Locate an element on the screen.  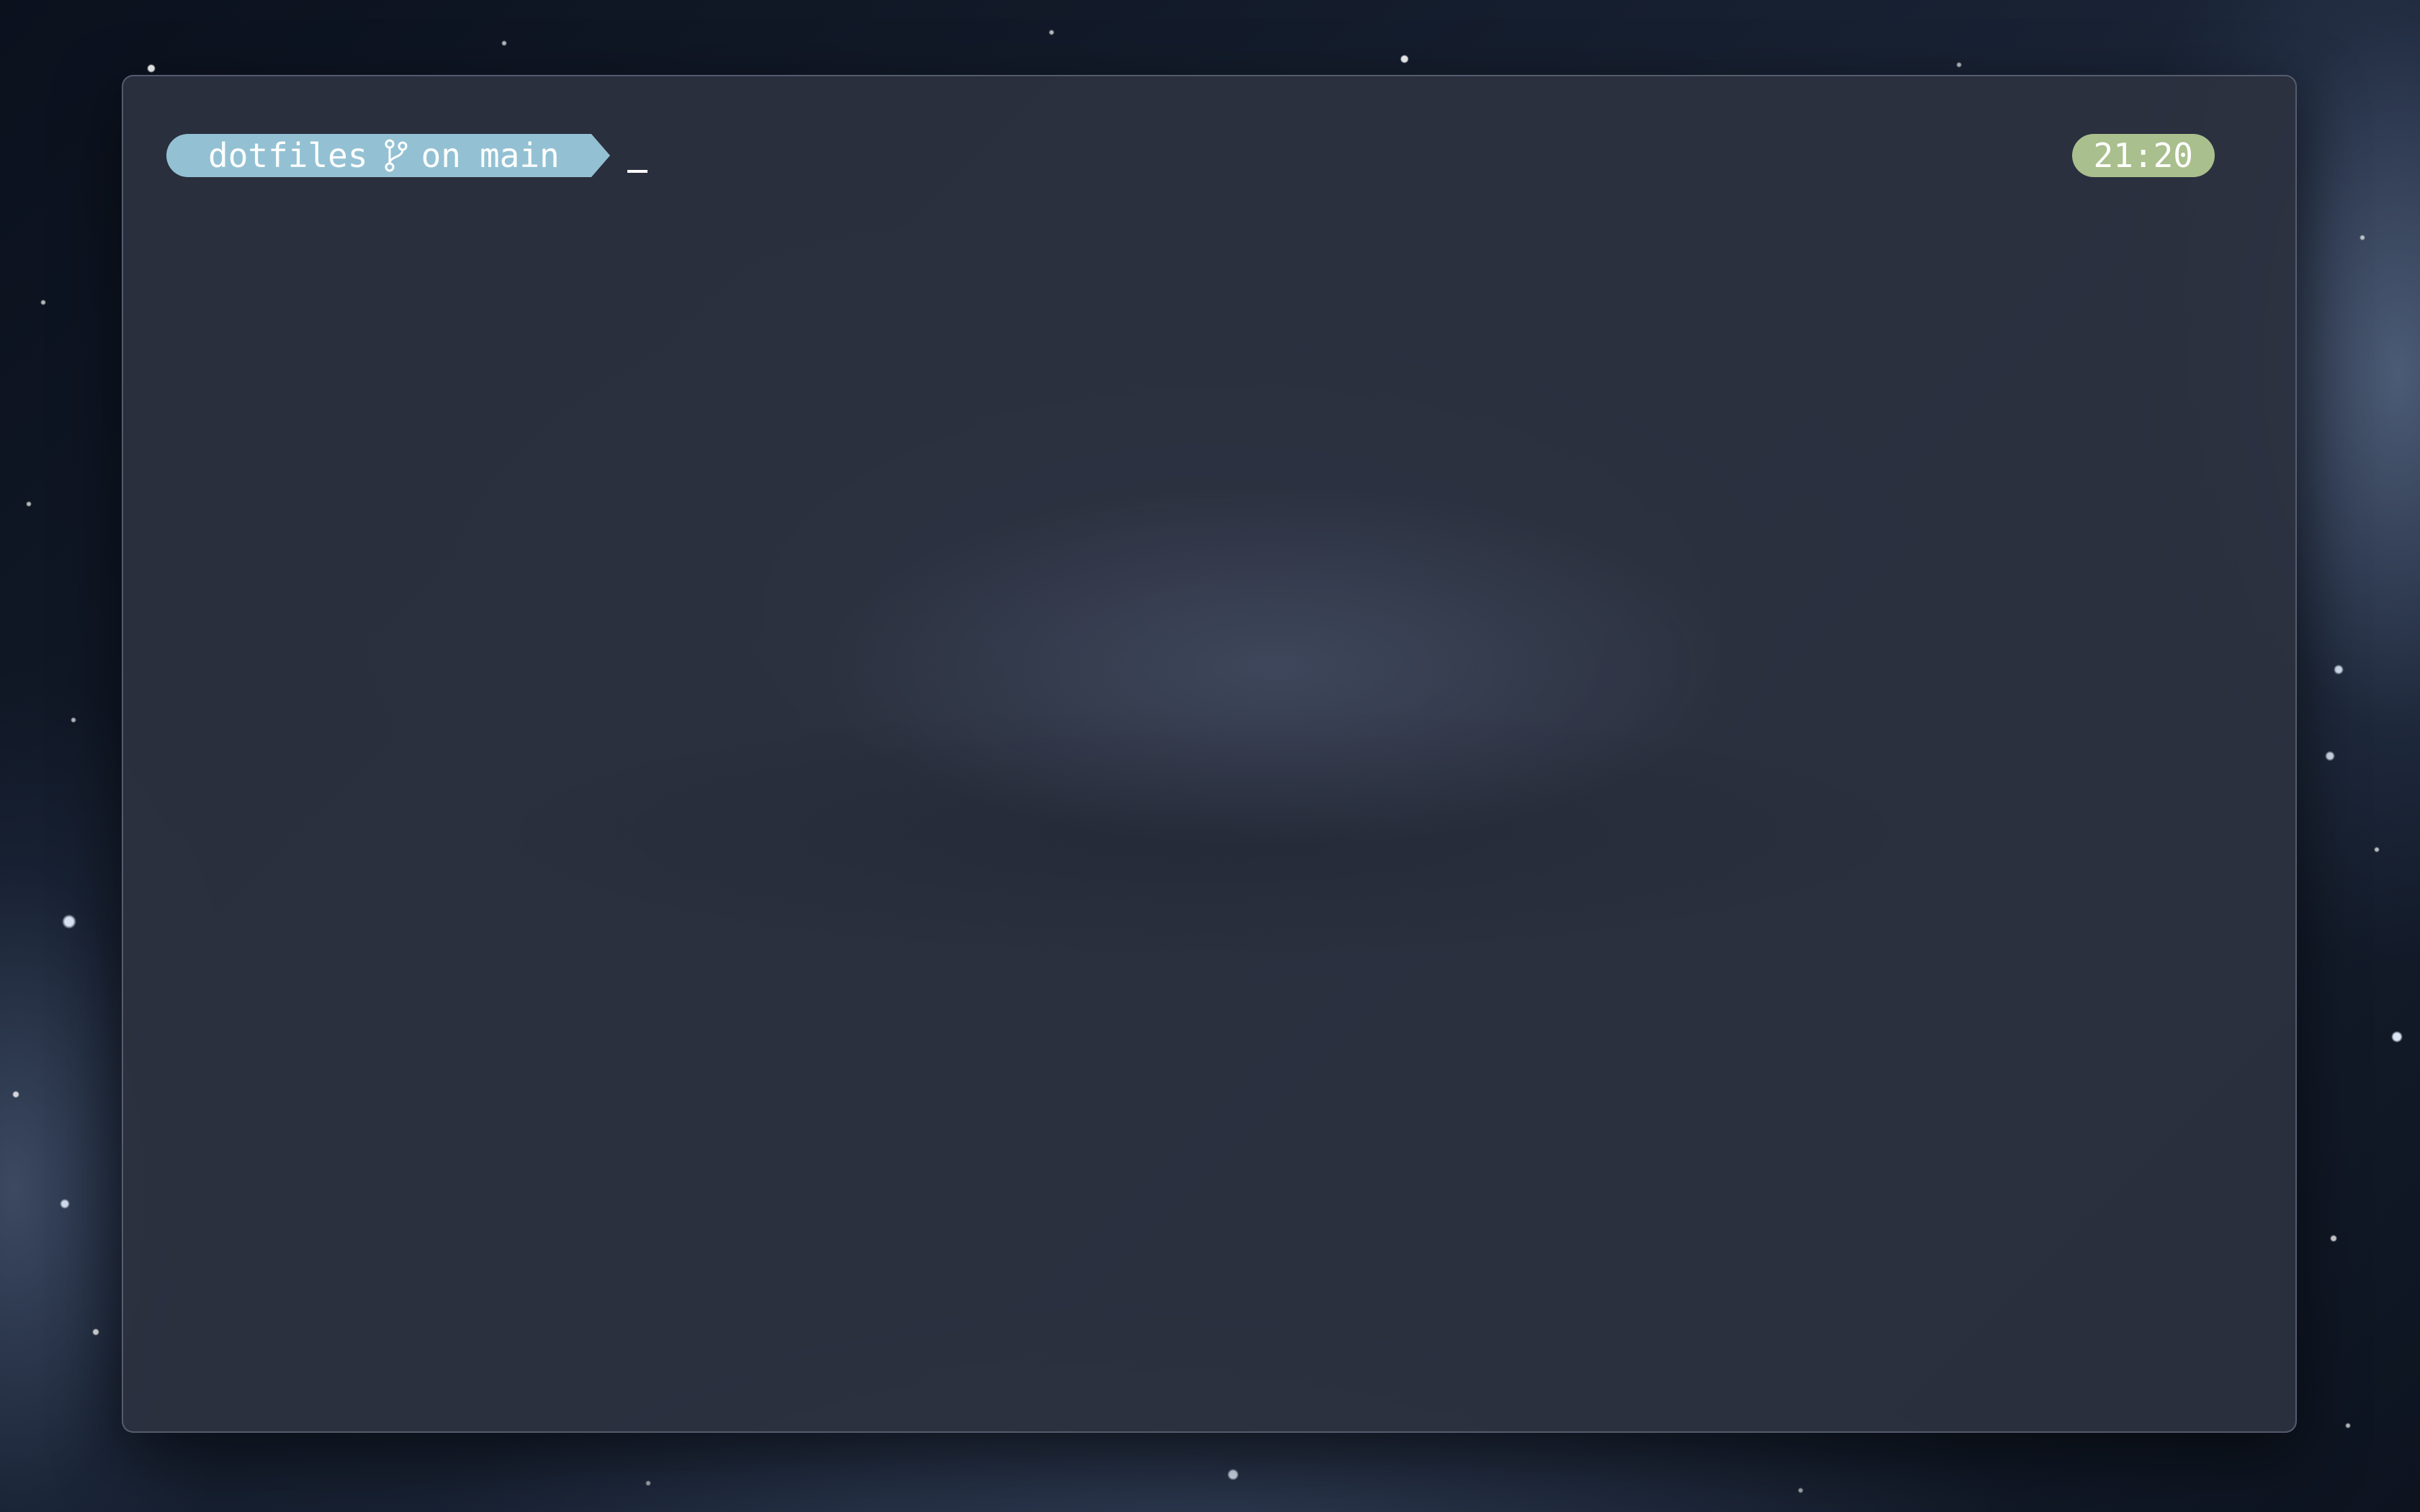
text-cursor is located at coordinates (637, 171).